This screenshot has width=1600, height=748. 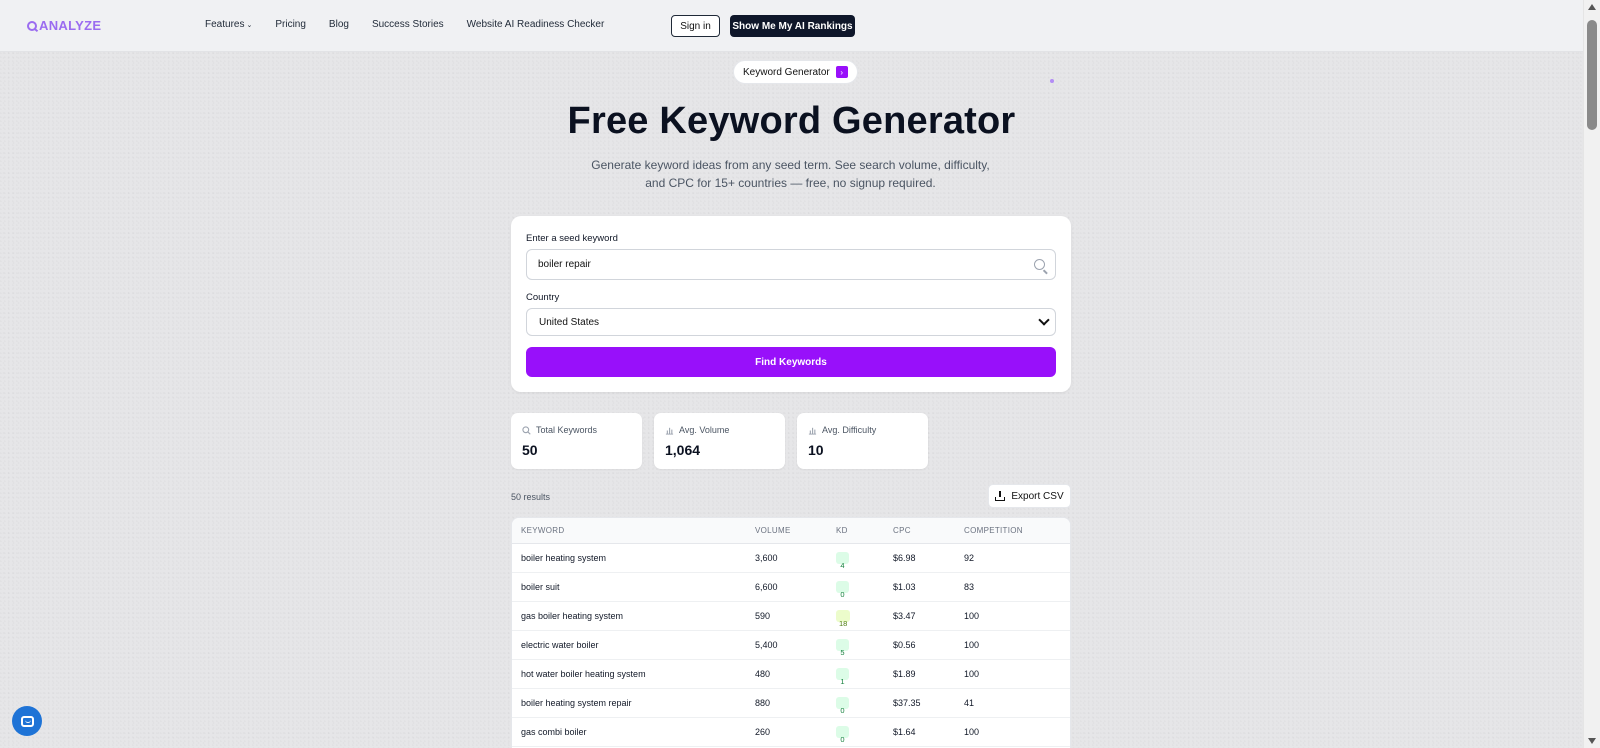 What do you see at coordinates (583, 674) in the screenshot?
I see `cell-keyword: hot water boiler heating system` at bounding box center [583, 674].